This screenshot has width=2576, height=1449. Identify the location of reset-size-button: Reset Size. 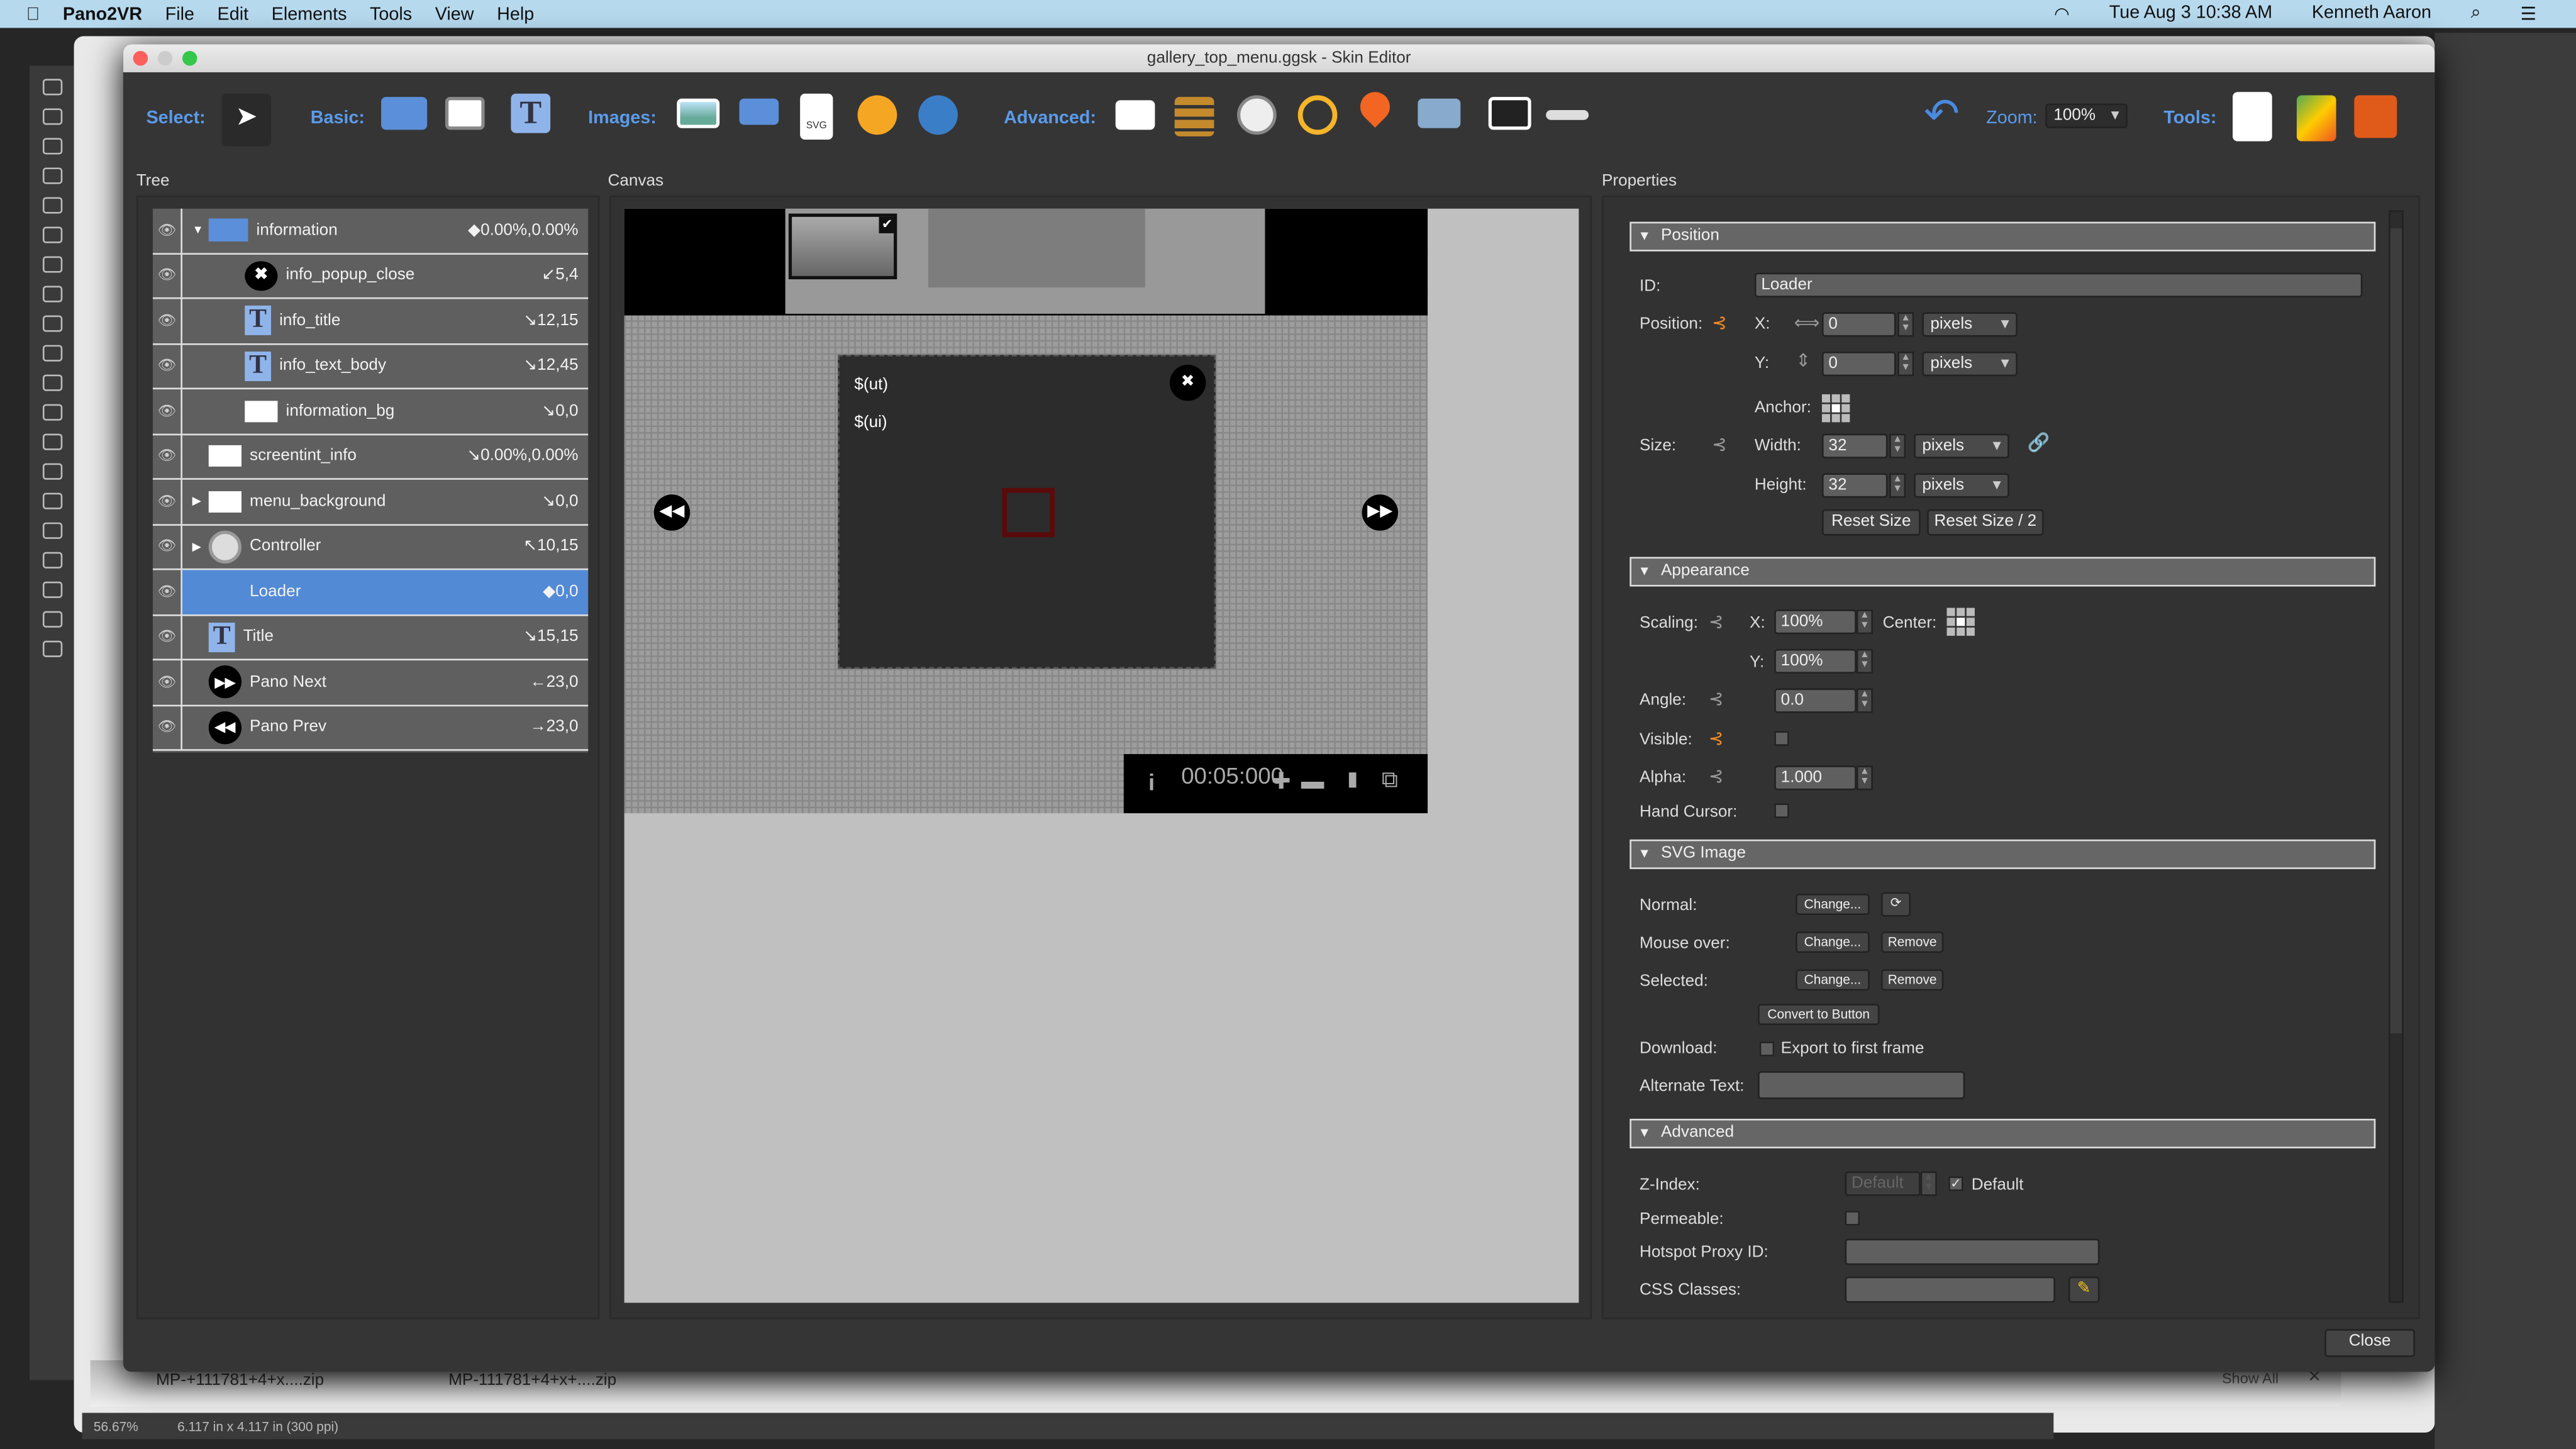
(1871, 522).